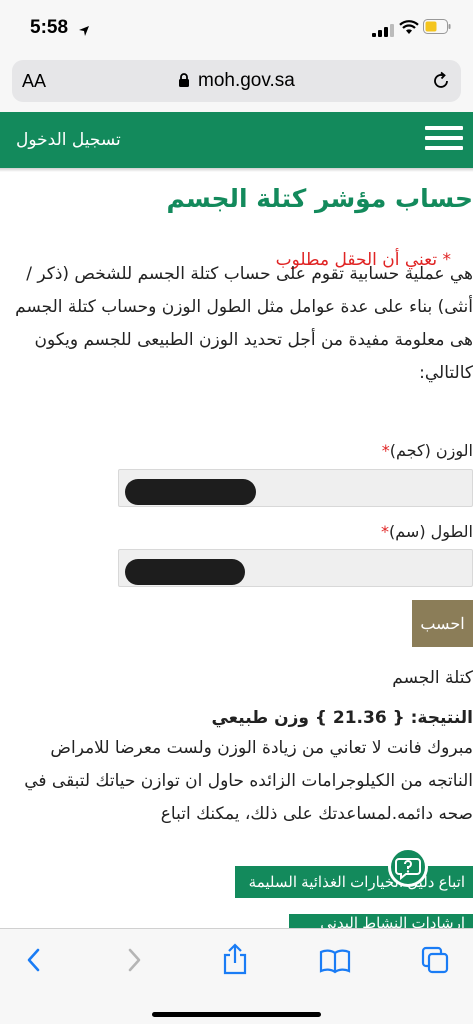 The image size is (473, 1024). What do you see at coordinates (68, 140) in the screenshot?
I see `login-link: تسجيل الدخول` at bounding box center [68, 140].